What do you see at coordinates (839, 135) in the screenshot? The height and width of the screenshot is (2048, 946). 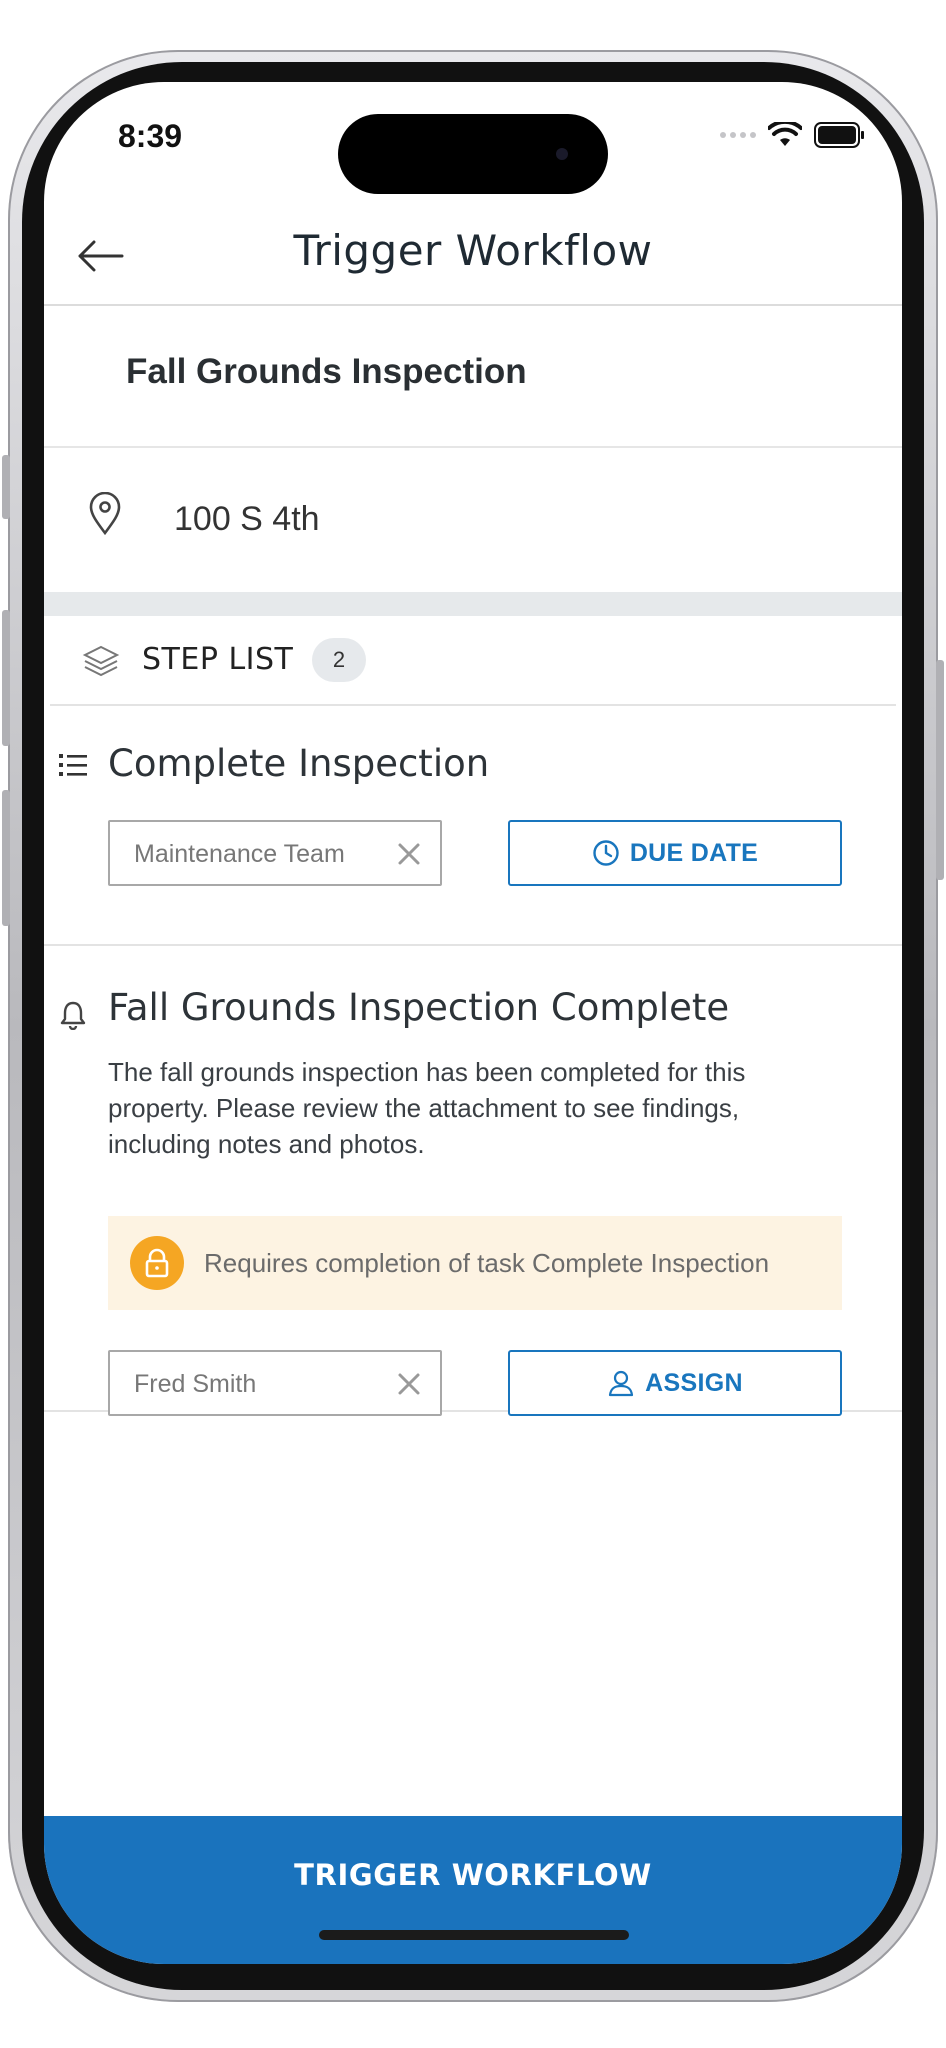 I see `battery-icon` at bounding box center [839, 135].